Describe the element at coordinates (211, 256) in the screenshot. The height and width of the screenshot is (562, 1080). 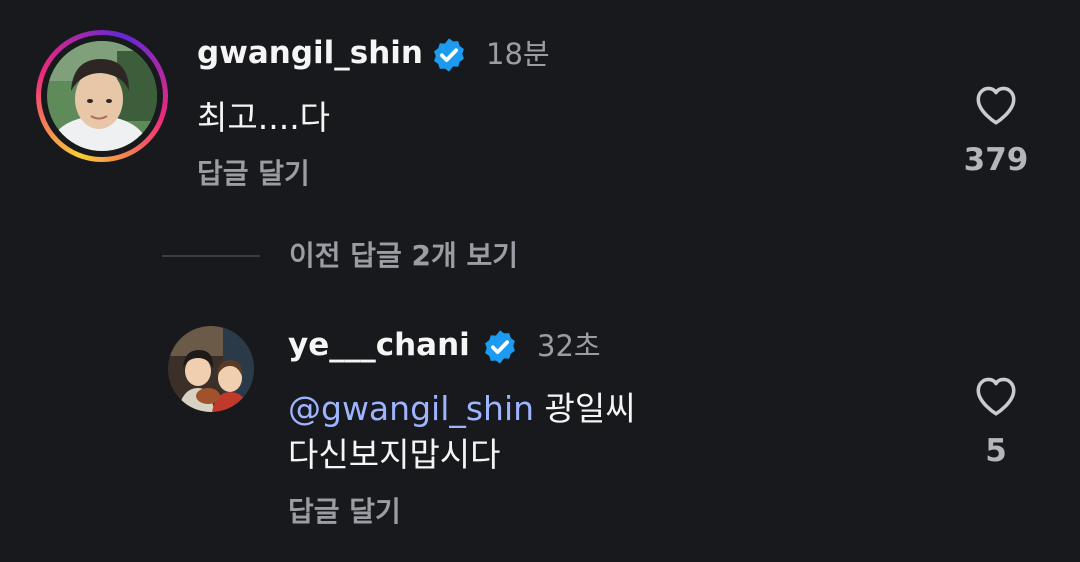
I see `replies-divider` at that location.